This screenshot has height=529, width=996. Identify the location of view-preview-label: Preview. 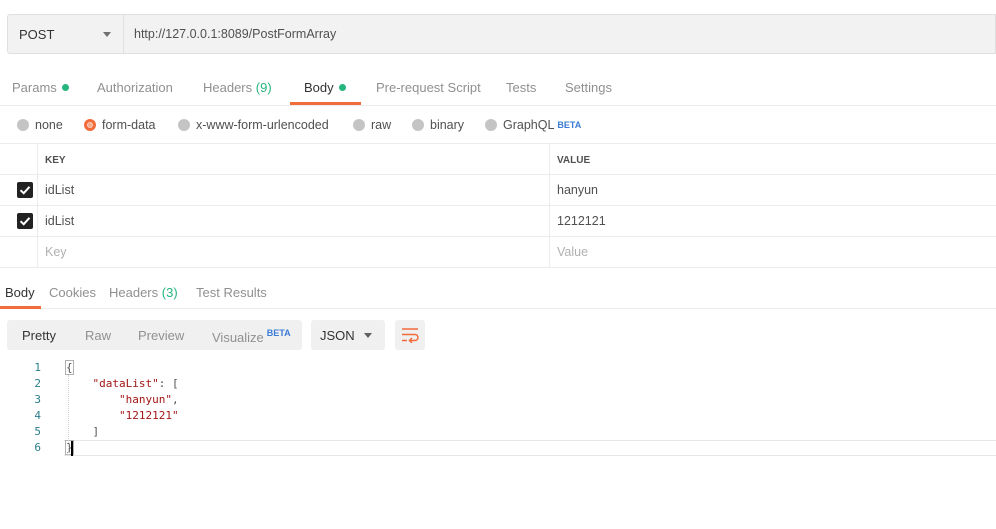
(161, 335).